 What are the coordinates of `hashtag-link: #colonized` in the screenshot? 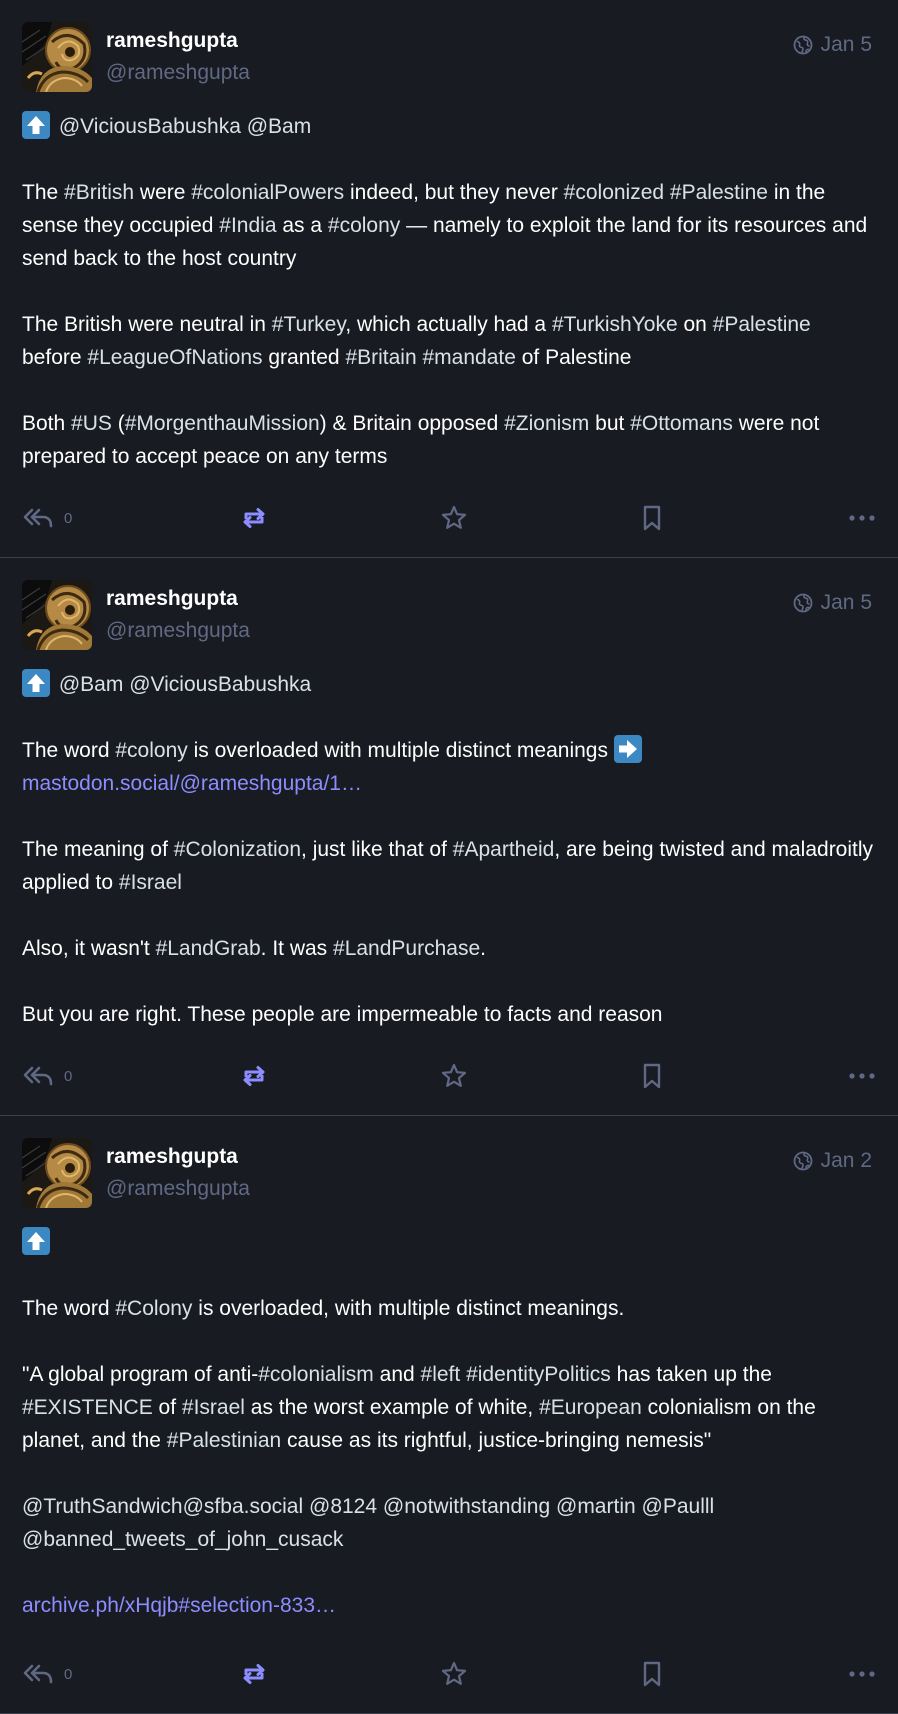 It's located at (614, 192).